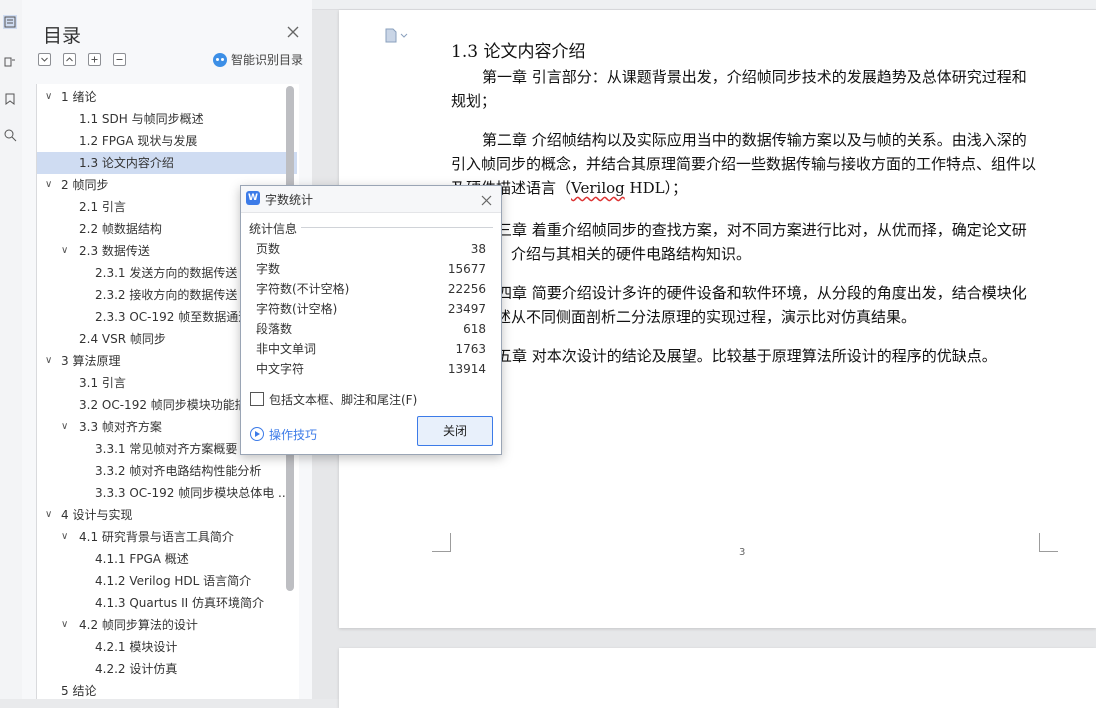 The width and height of the screenshot is (1096, 708). Describe the element at coordinates (120, 427) in the screenshot. I see `toc-item-label: 3.3 帧对齐方案` at that location.